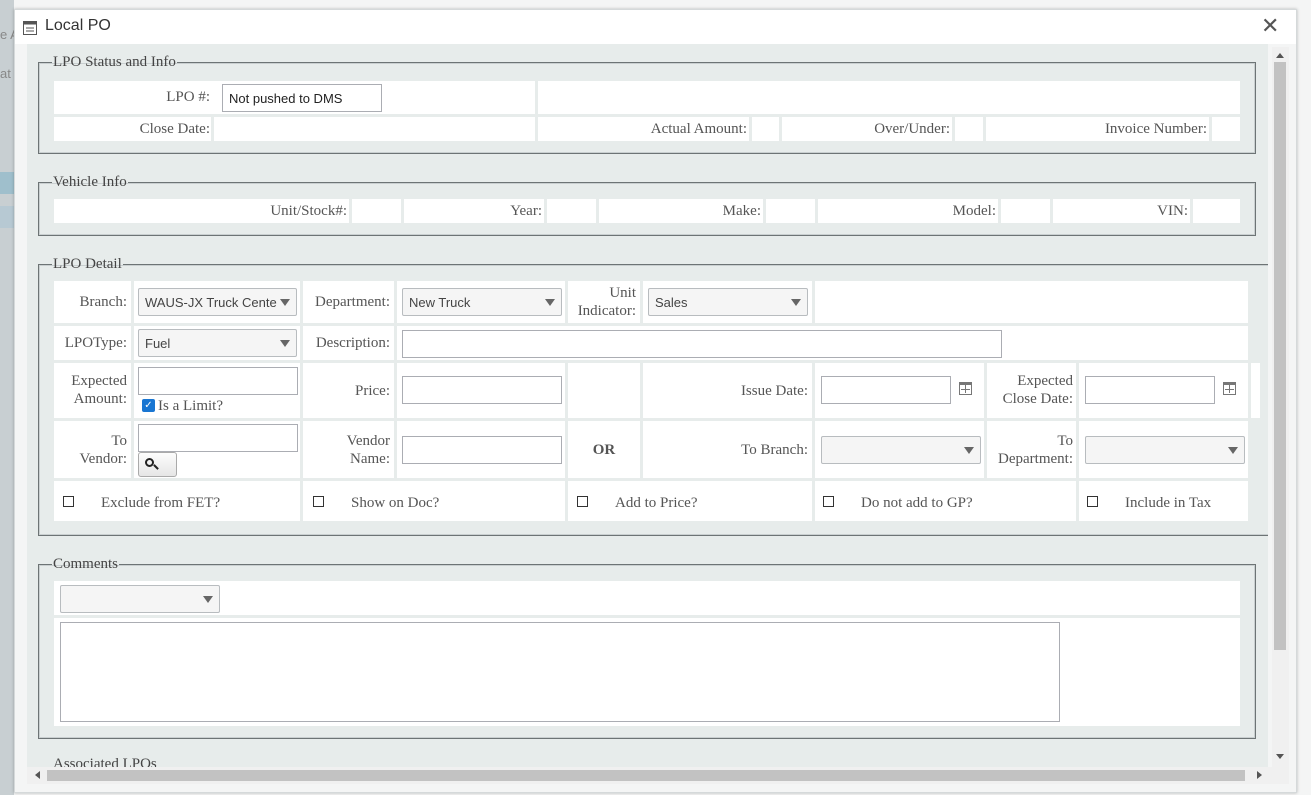 This screenshot has height=795, width=1311. What do you see at coordinates (308, 211) in the screenshot?
I see `unit-stock-label: Unit/Stock#:` at bounding box center [308, 211].